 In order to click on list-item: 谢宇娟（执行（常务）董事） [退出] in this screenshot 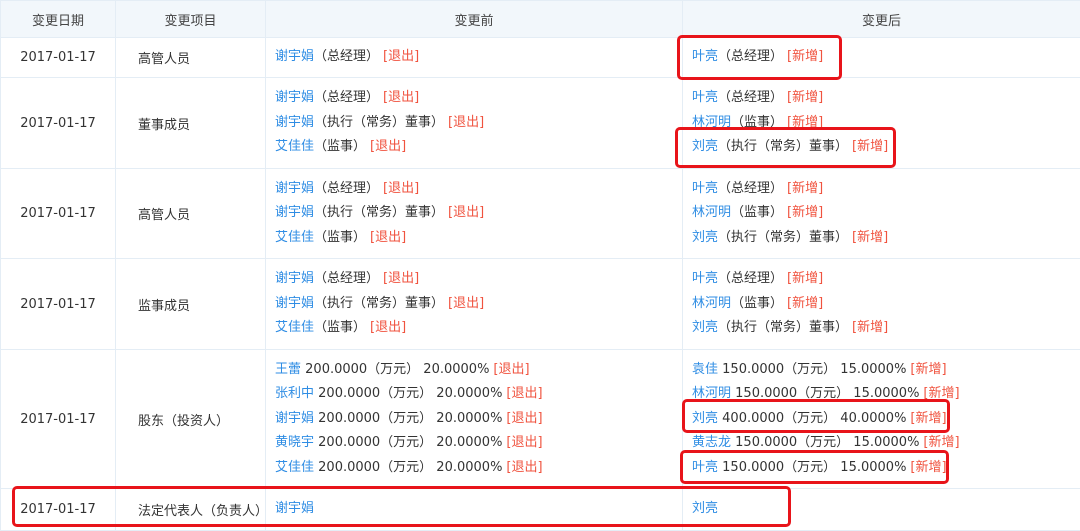, I will do `click(478, 213)`.